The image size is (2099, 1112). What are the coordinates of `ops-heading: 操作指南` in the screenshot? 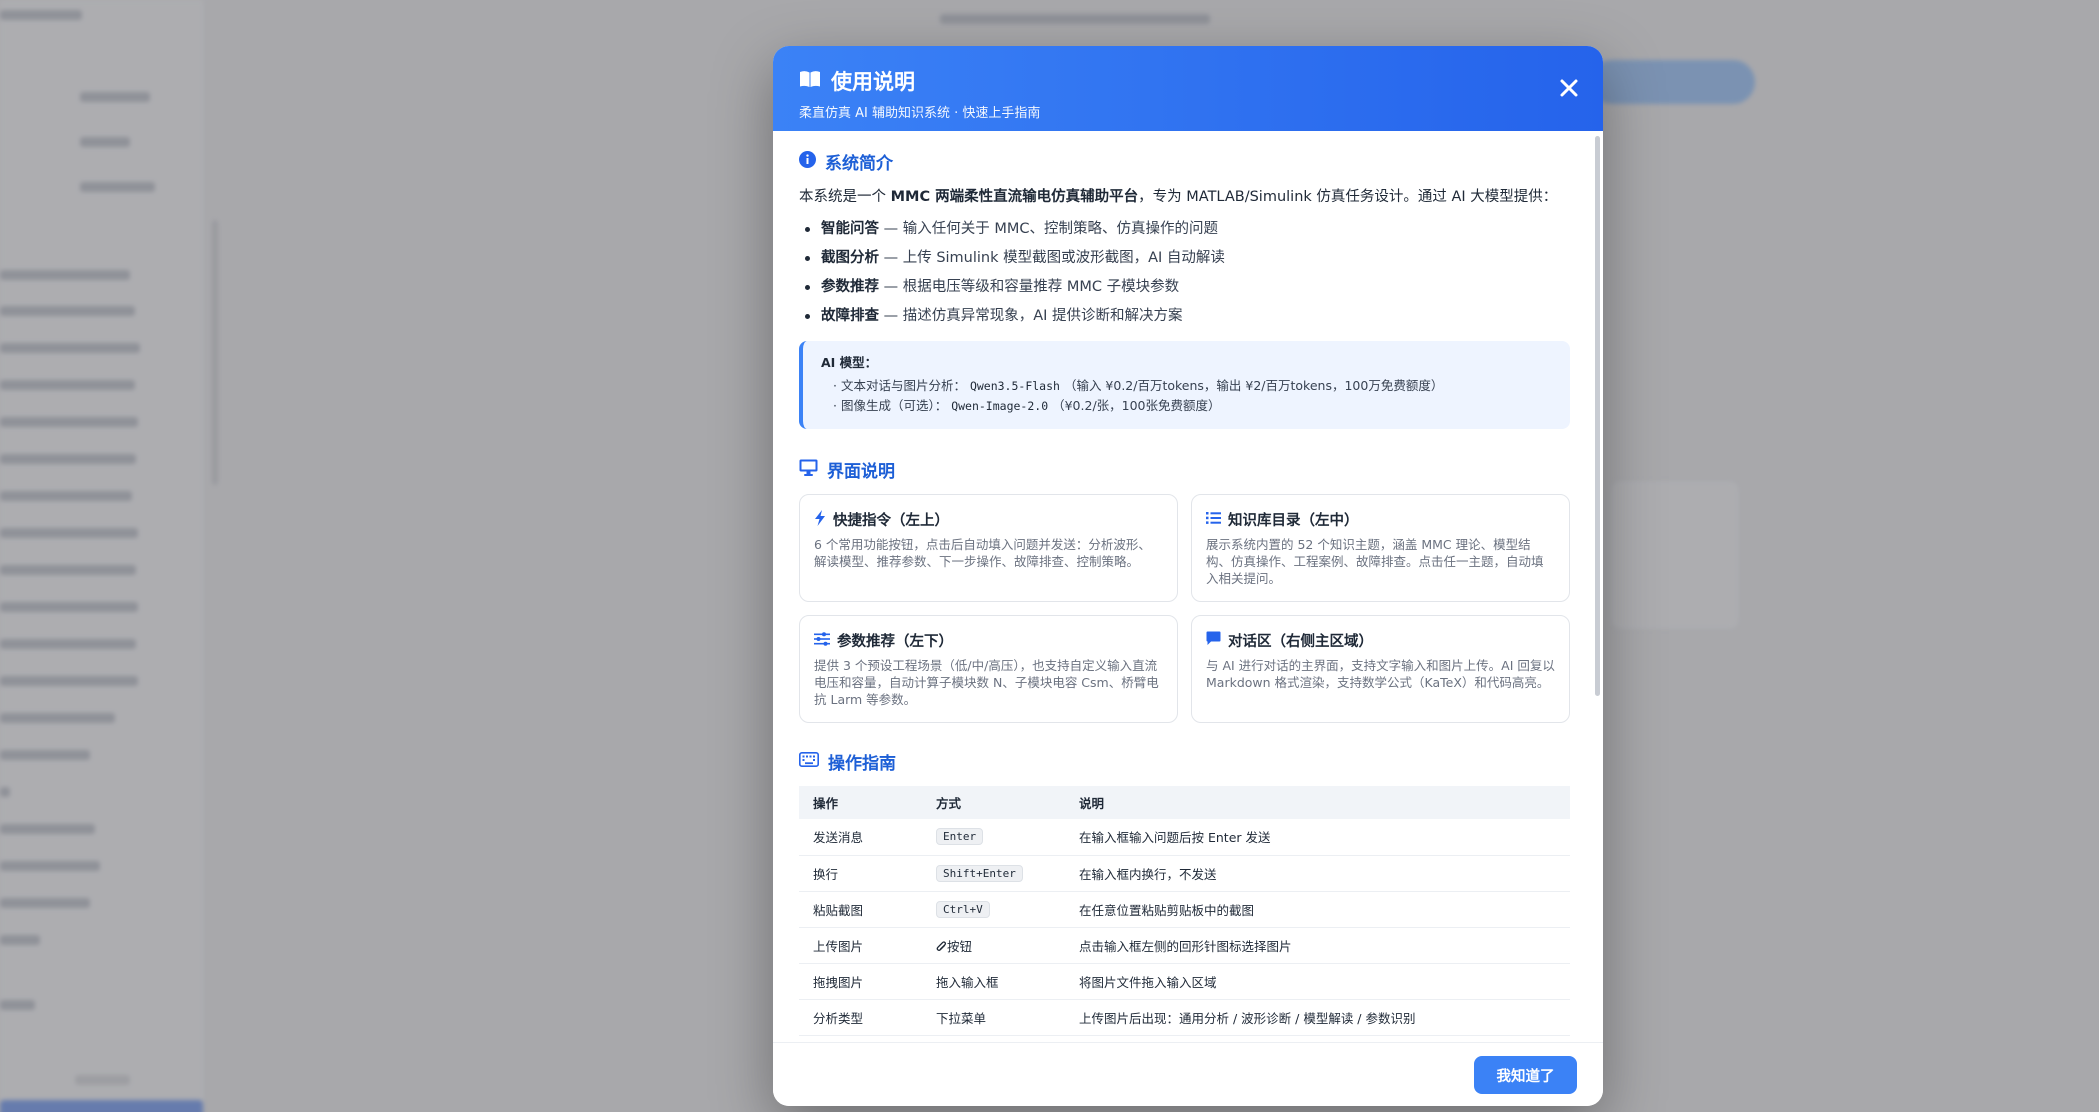 It's located at (1184, 761).